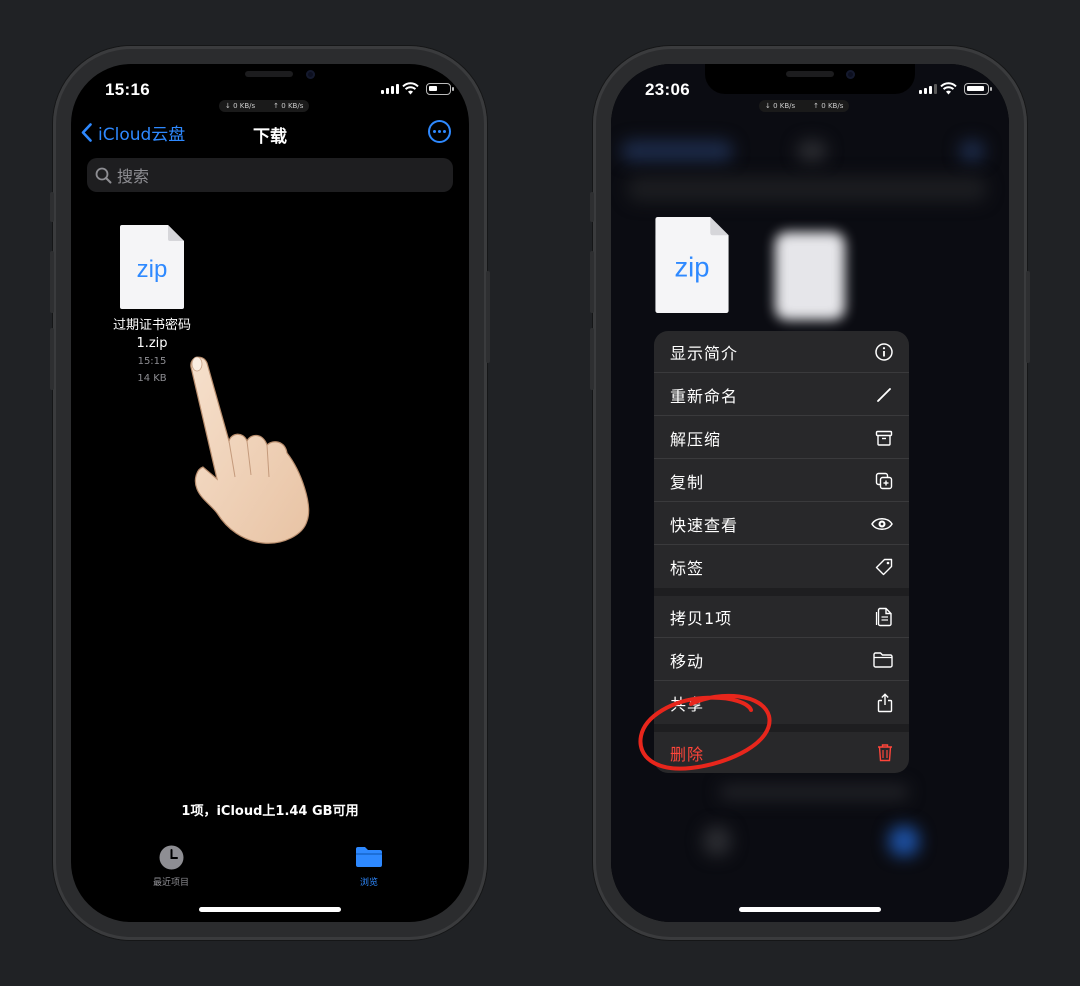 This screenshot has width=1080, height=986. I want to click on menu-item-label: 复制, so click(687, 482).